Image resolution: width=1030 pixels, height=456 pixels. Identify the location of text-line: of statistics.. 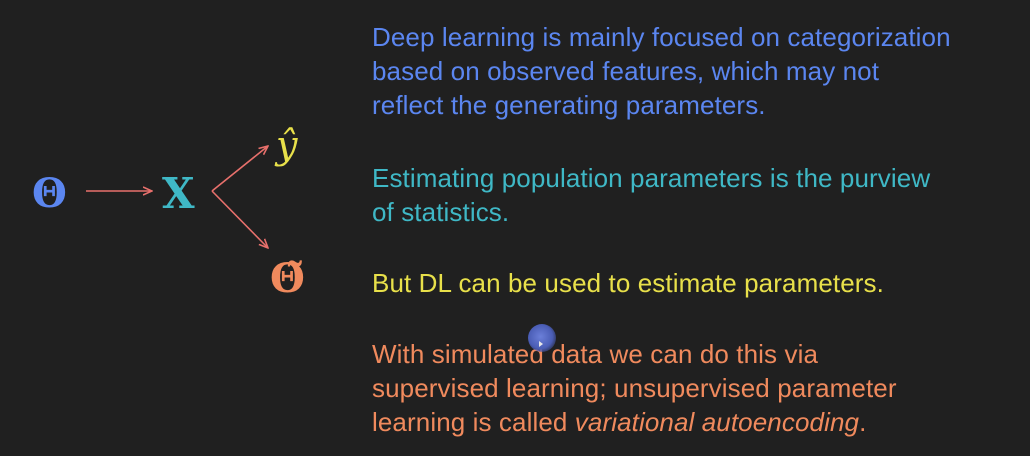
(441, 212).